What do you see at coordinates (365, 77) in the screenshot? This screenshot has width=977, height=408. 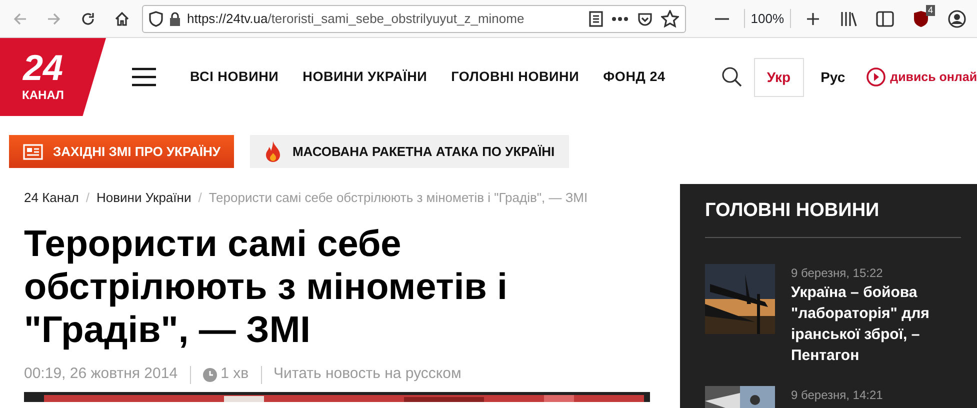 I see `nav-link: НОВИНИ УКРАЇНИ` at bounding box center [365, 77].